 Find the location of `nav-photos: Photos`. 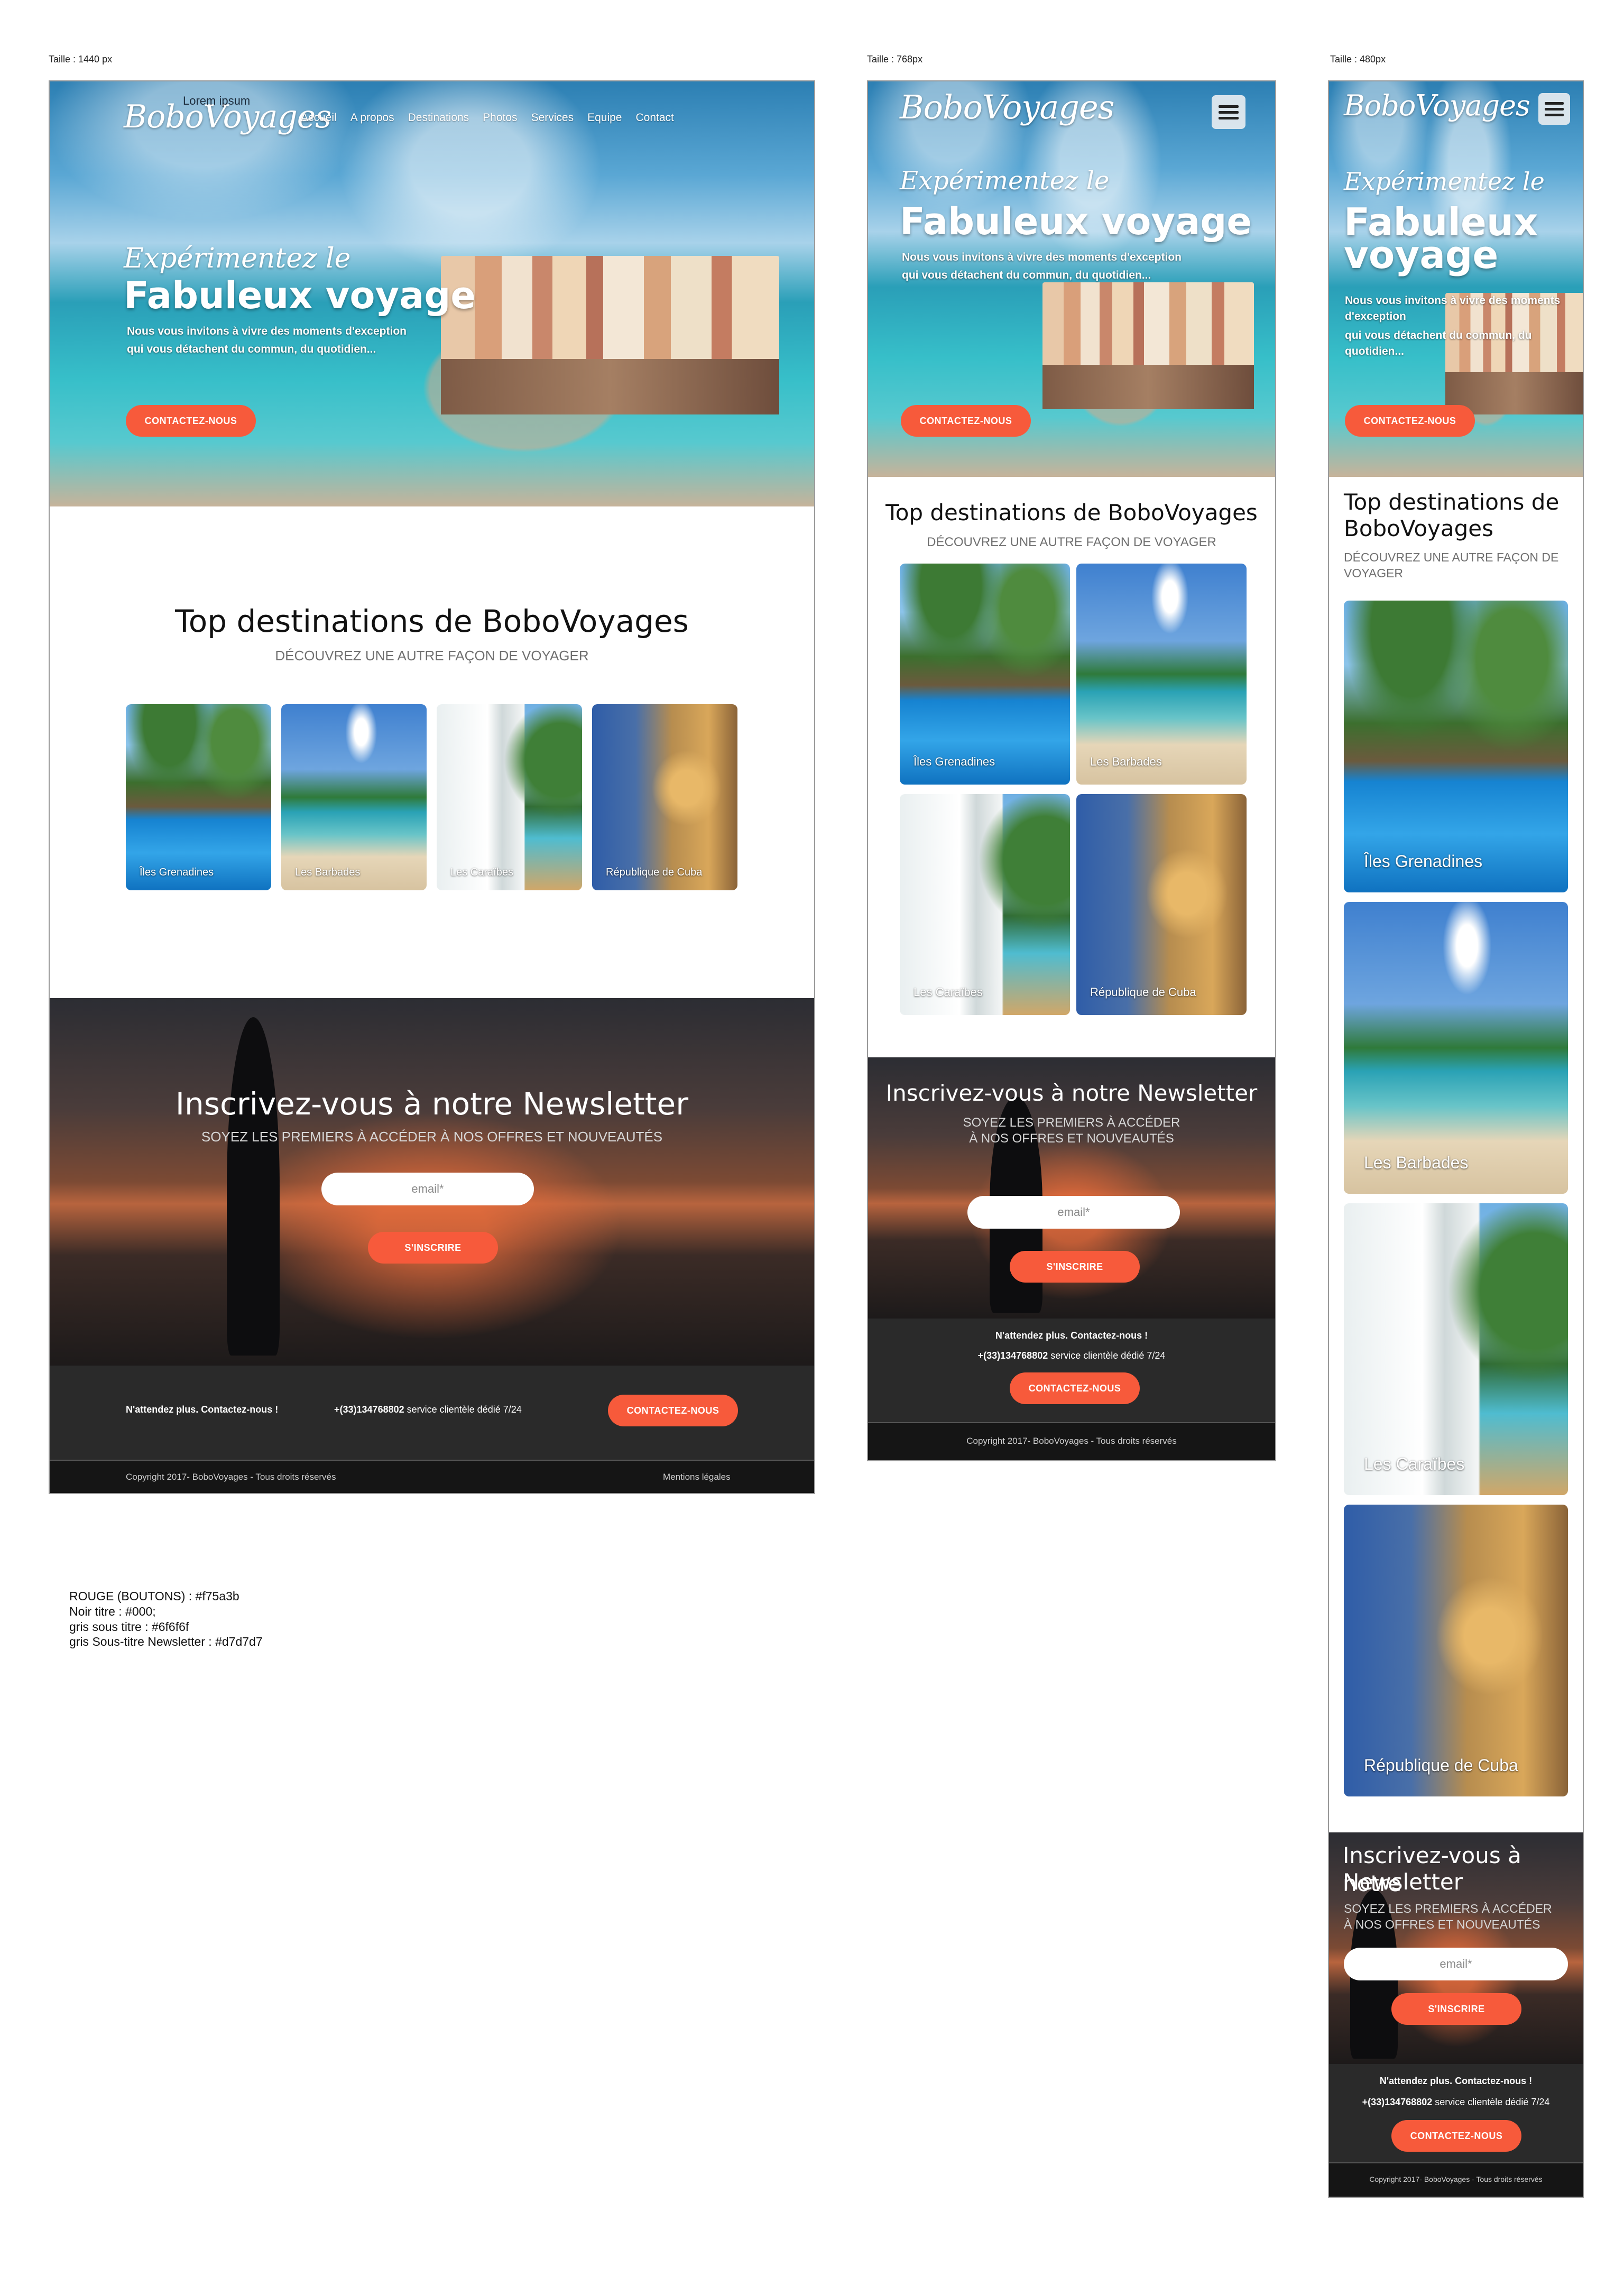

nav-photos: Photos is located at coordinates (500, 118).